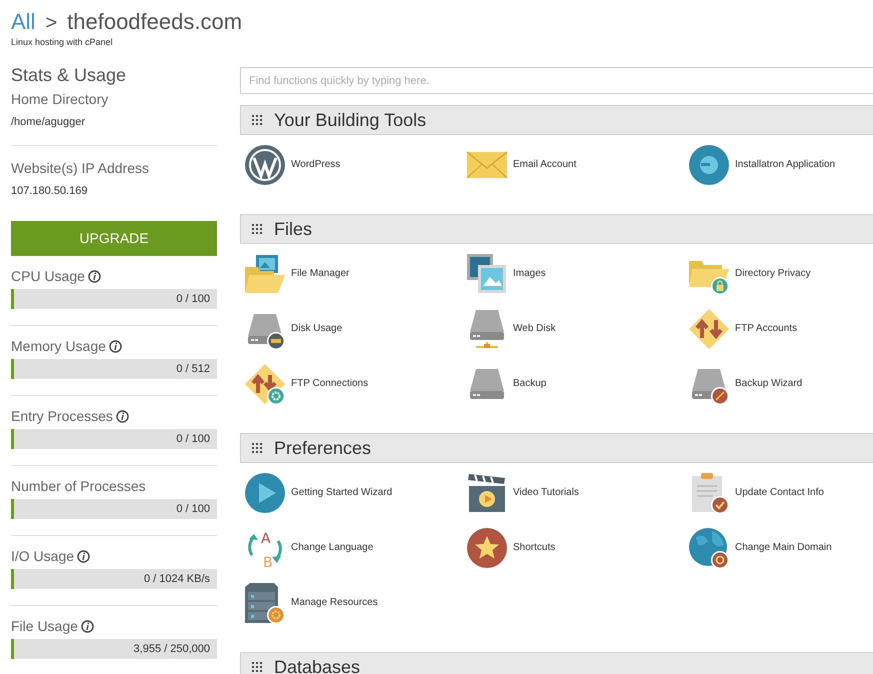  I want to click on tool-link: Backup, so click(573, 383).